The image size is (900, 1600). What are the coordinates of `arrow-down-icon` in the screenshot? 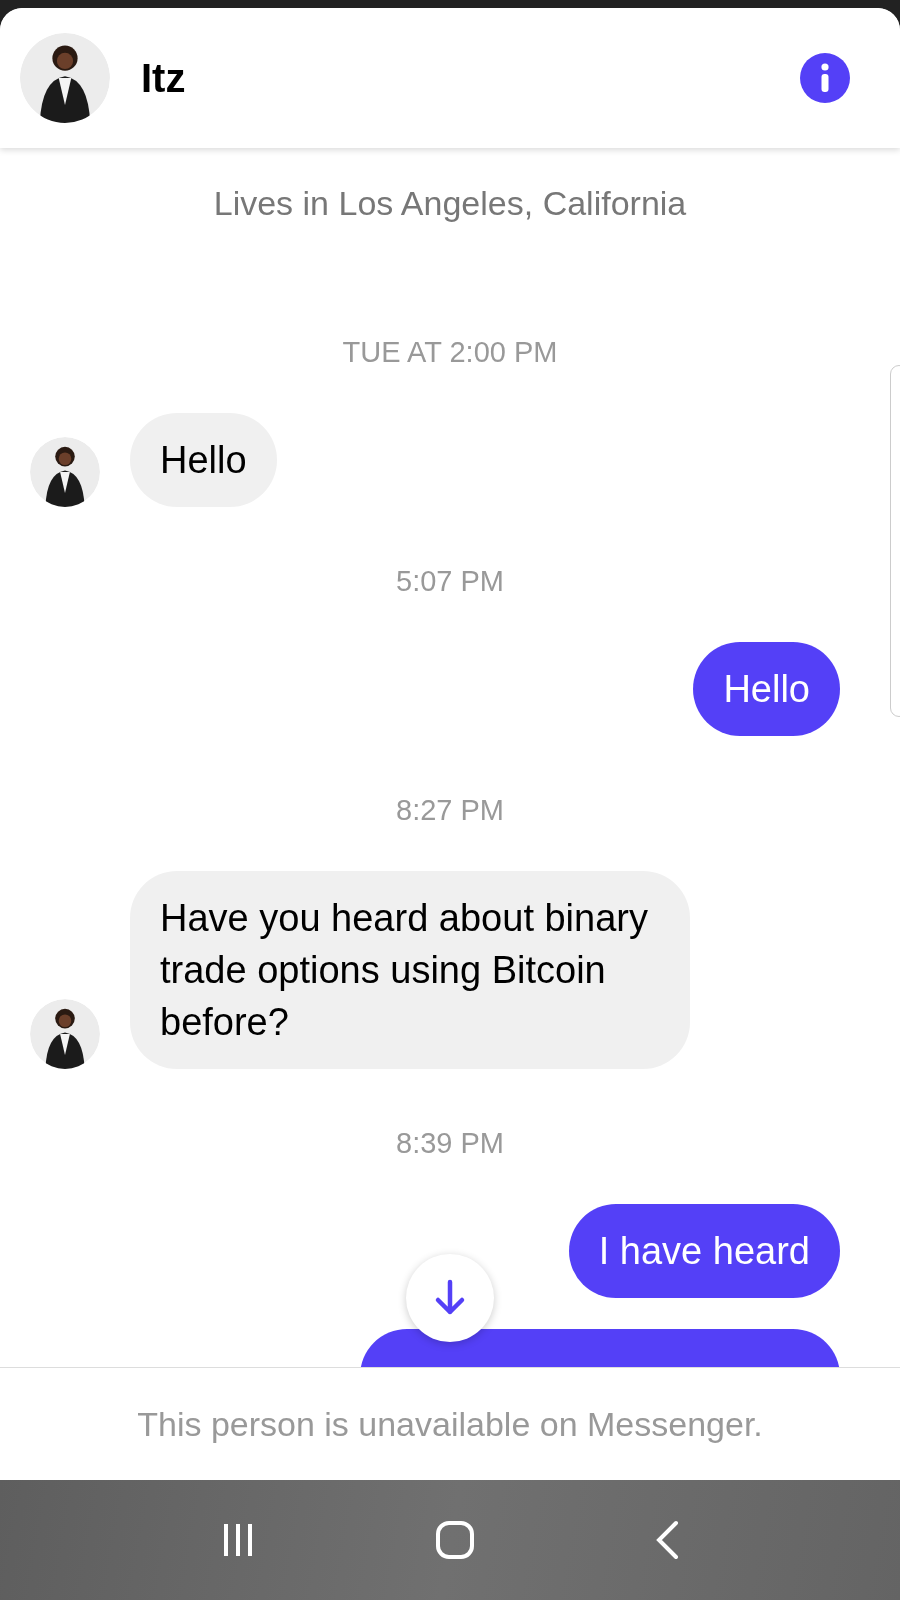 It's located at (450, 1298).